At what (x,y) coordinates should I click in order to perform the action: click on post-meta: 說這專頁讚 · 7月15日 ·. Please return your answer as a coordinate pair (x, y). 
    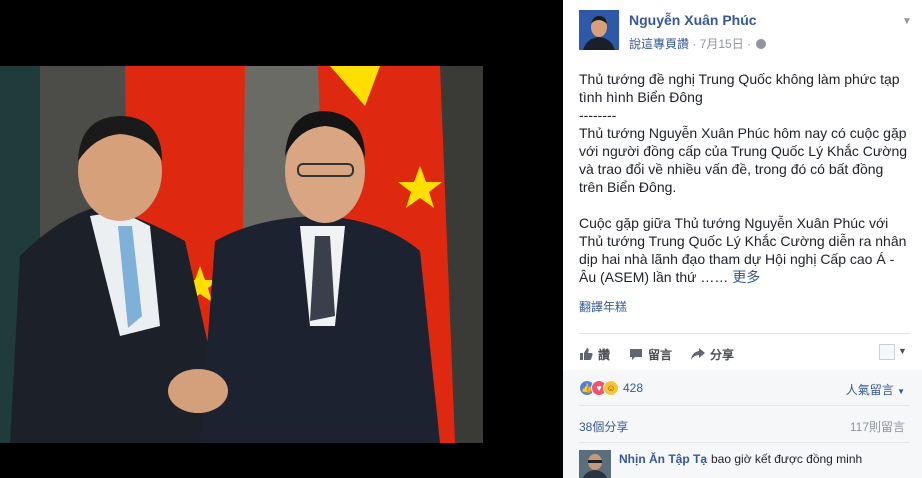
    Looking at the image, I should click on (698, 43).